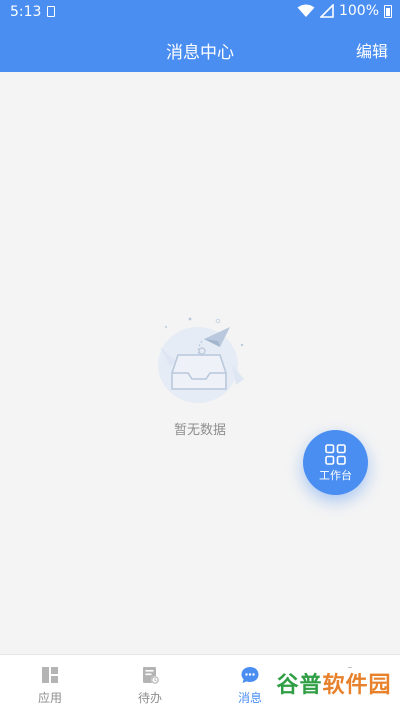  Describe the element at coordinates (372, 50) in the screenshot. I see `edit-button: 编辑` at that location.